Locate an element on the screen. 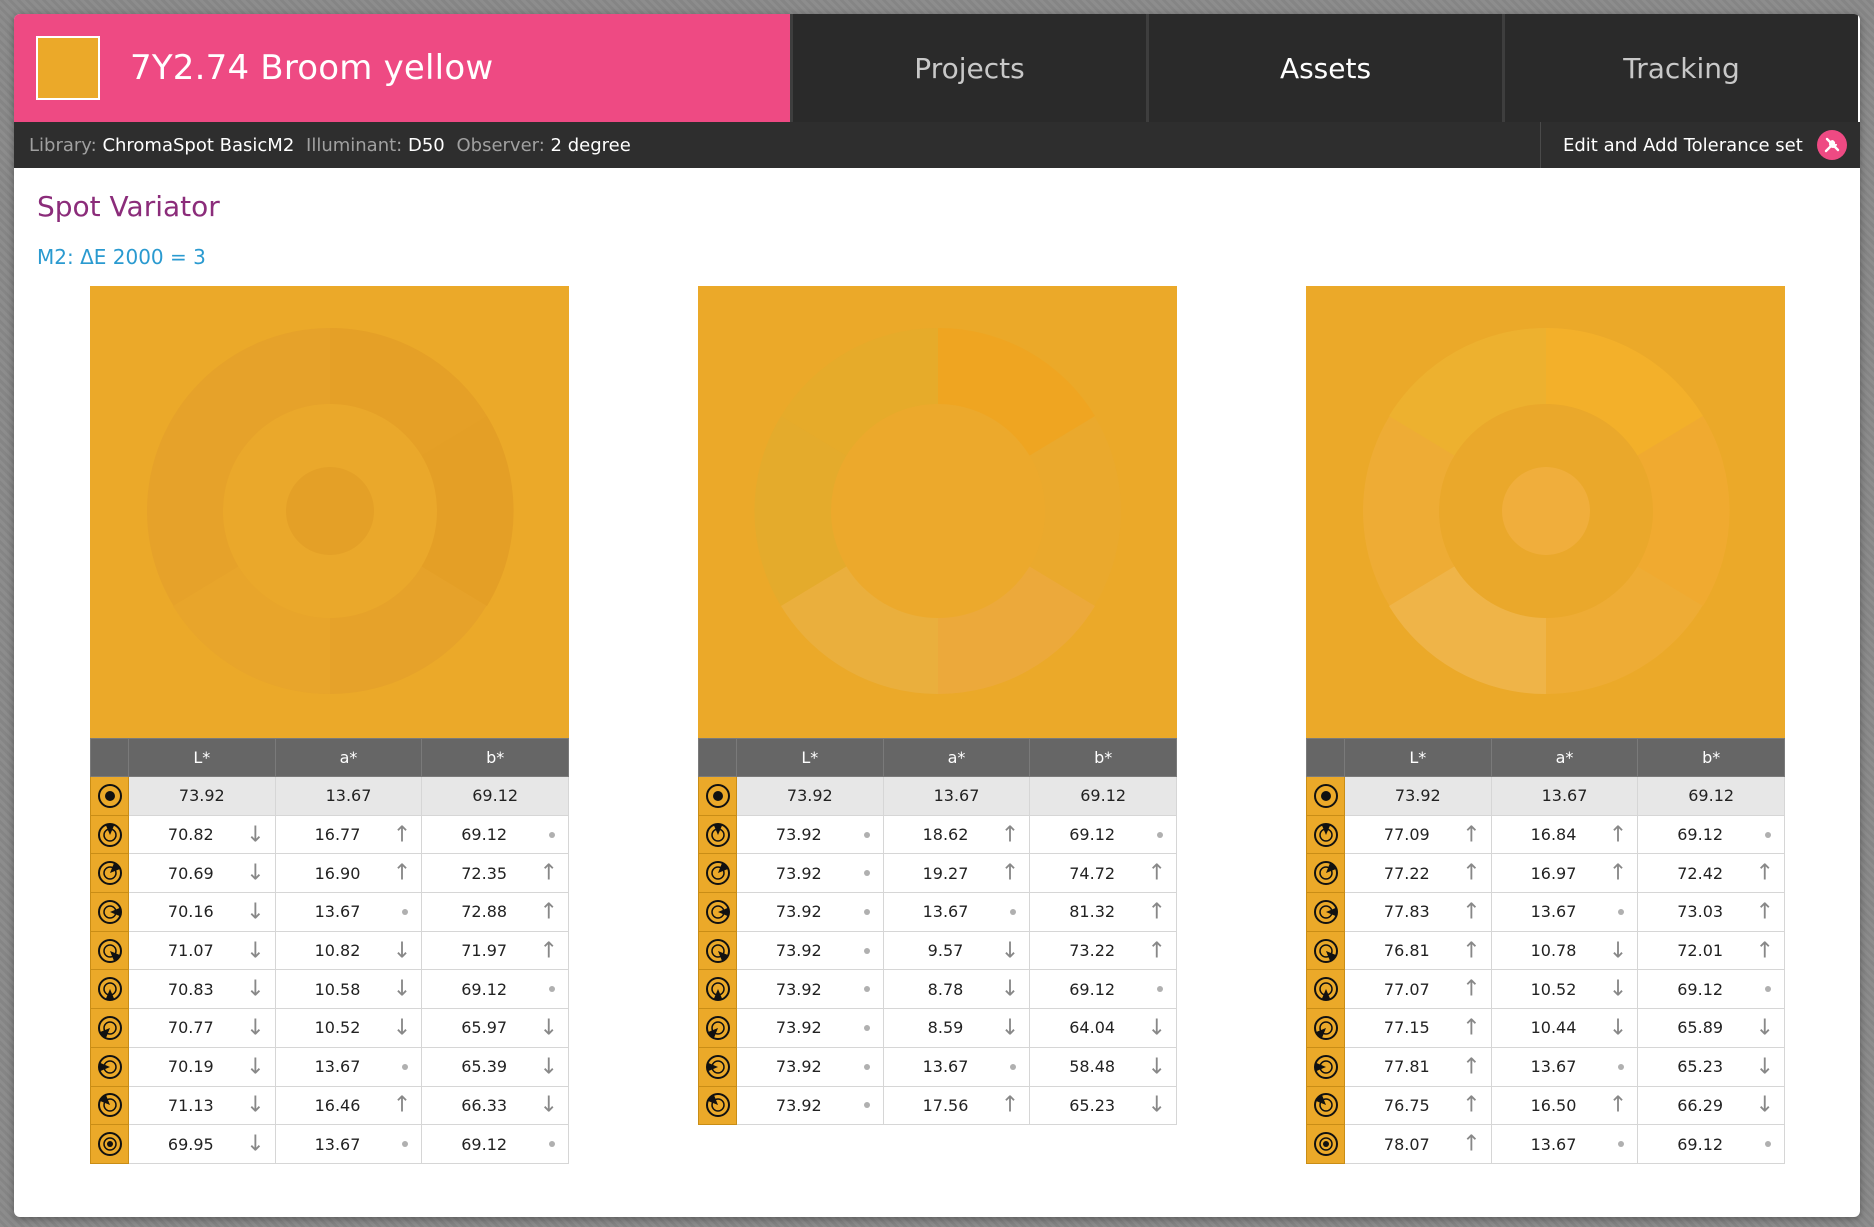 The width and height of the screenshot is (1874, 1227). variation-row: 71.07 ↓ 10.82 ↓ 71.97 ↑ is located at coordinates (329, 950).